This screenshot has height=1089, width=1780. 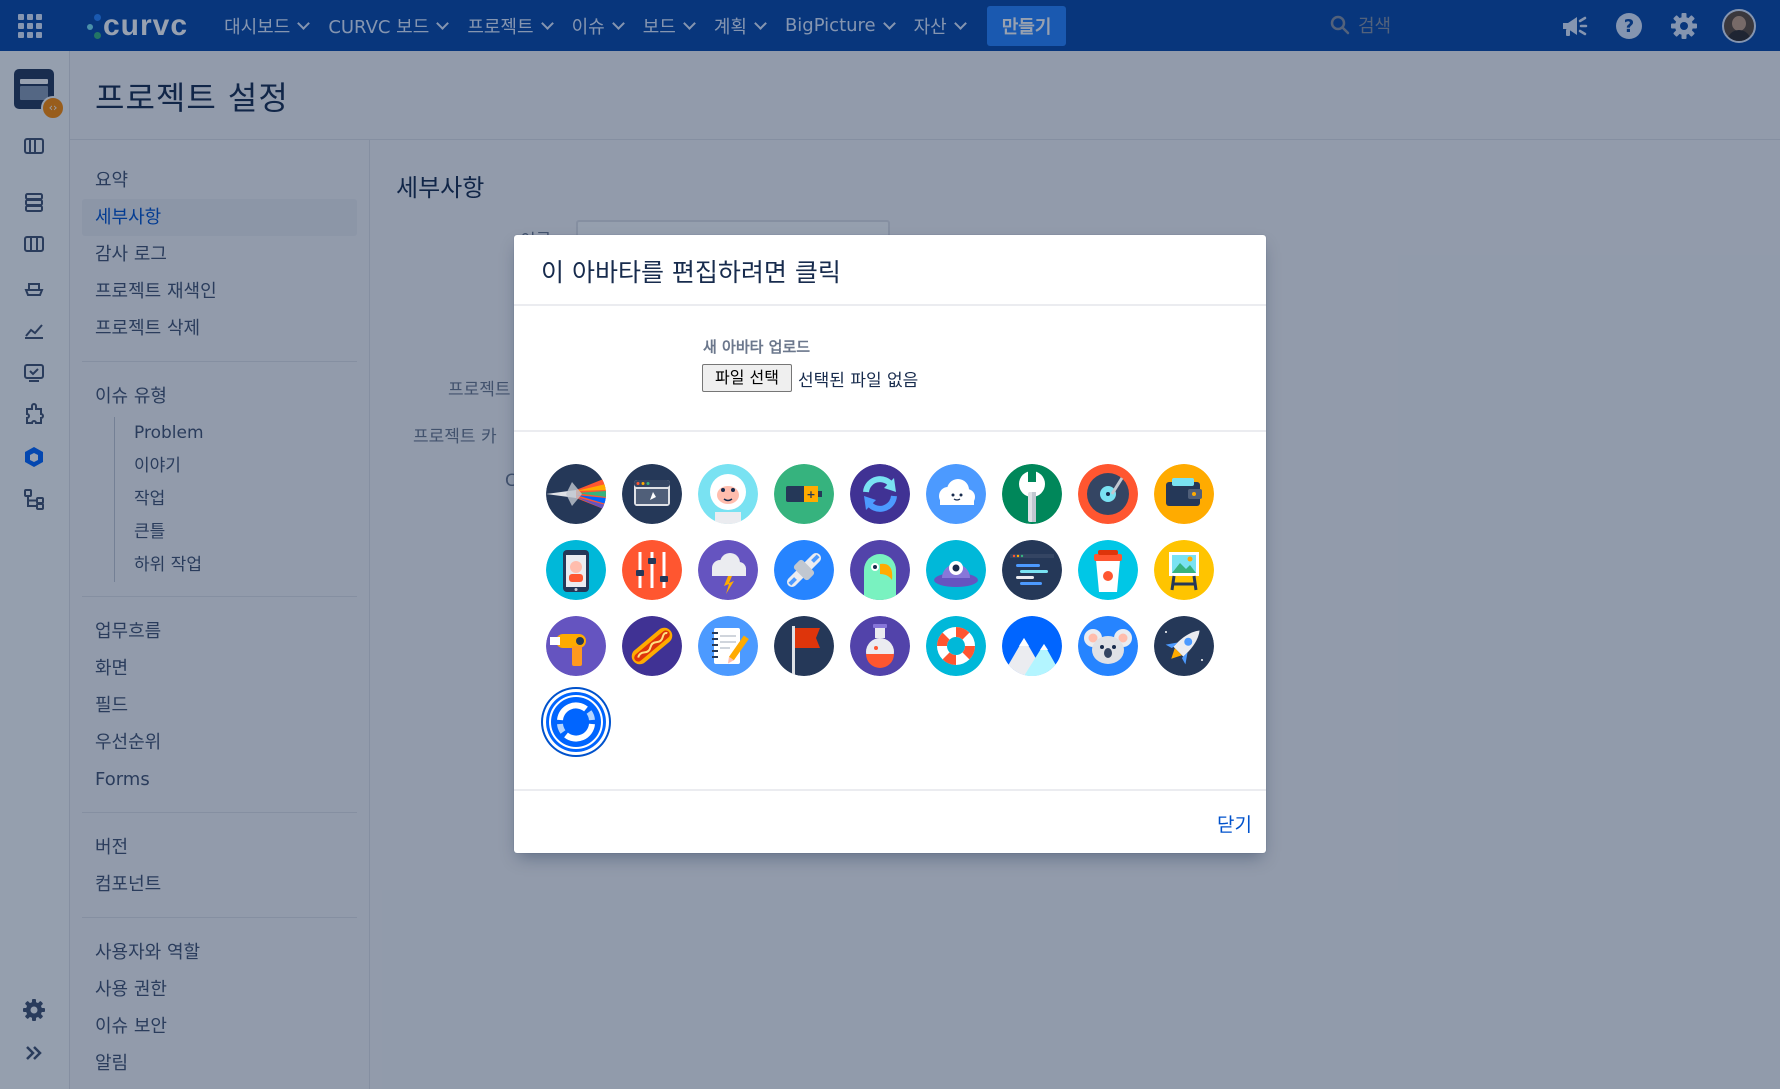 What do you see at coordinates (1184, 570) in the screenshot?
I see `avatar-picture-easel` at bounding box center [1184, 570].